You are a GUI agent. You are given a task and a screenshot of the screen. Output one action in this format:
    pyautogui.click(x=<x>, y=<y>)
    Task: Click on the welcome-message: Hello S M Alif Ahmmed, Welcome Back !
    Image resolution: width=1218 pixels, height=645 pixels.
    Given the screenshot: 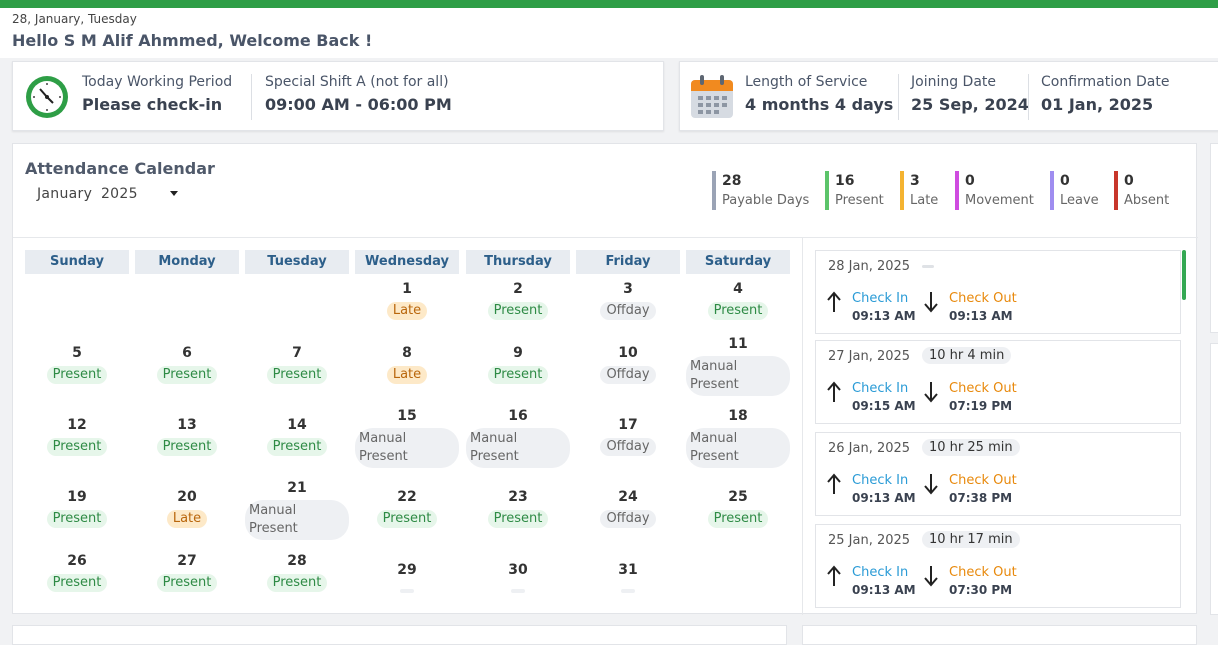 What is the action you would take?
    pyautogui.click(x=192, y=40)
    